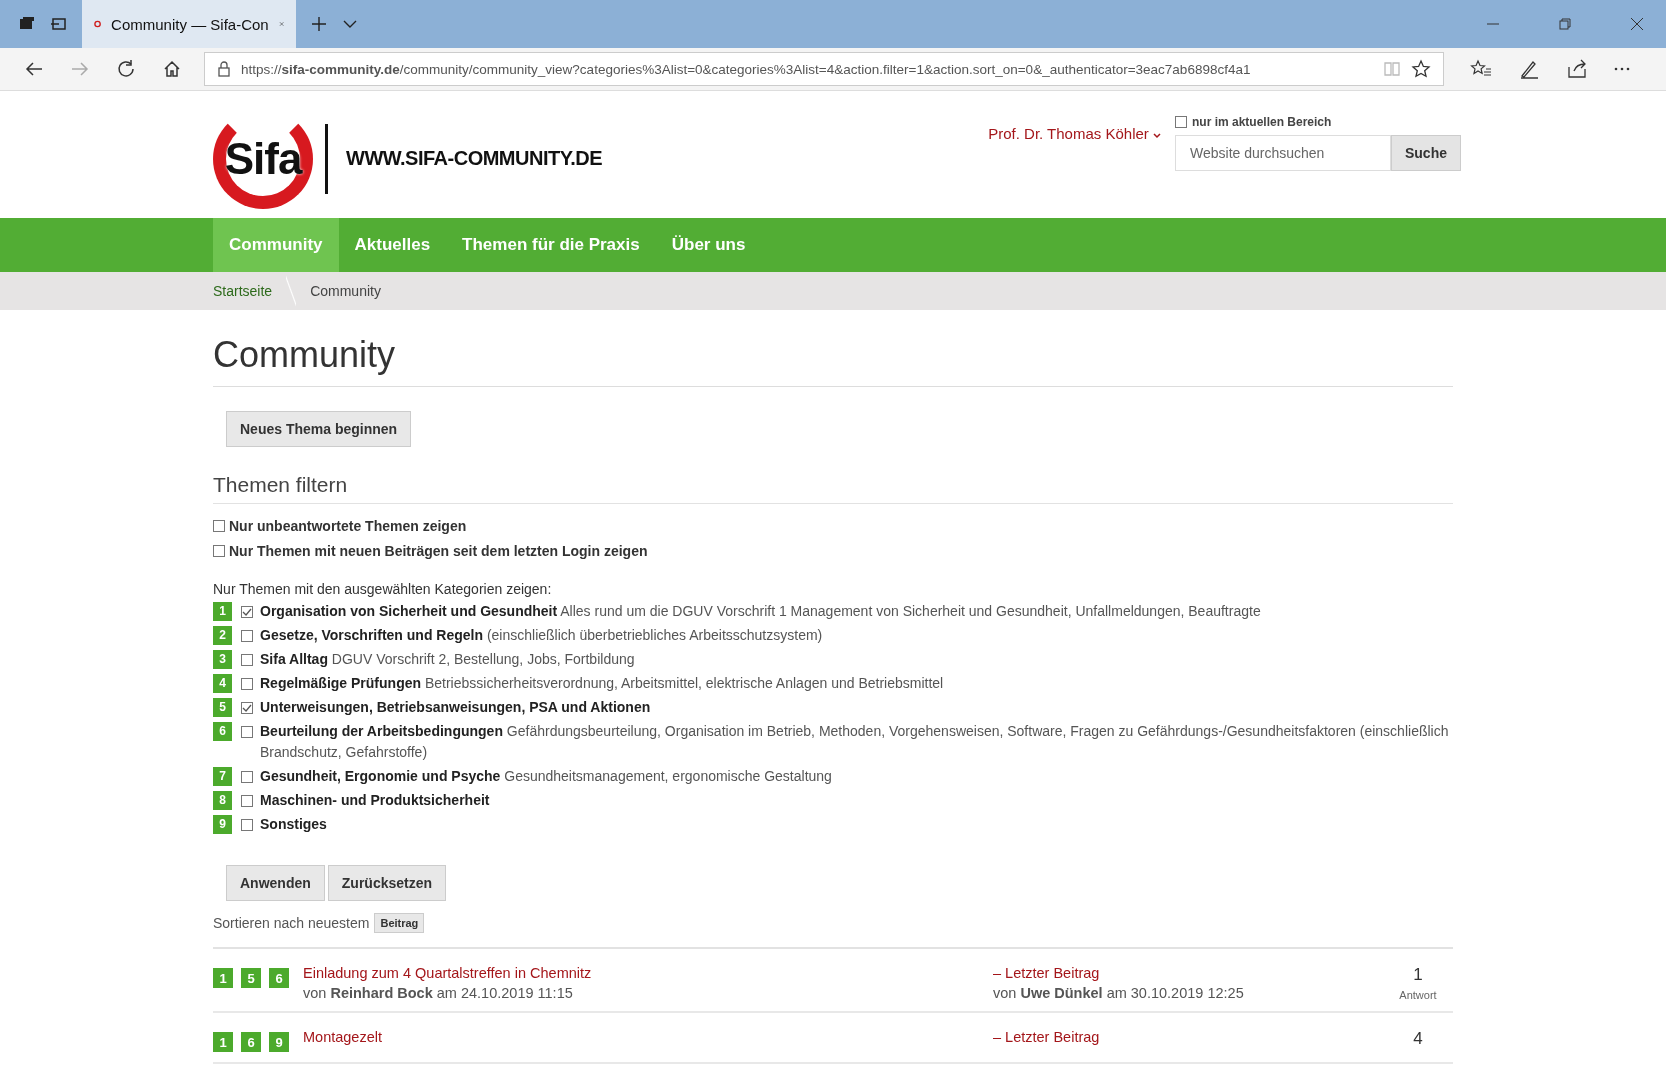 The height and width of the screenshot is (1074, 1666). Describe the element at coordinates (387, 883) in the screenshot. I see `filter-button: Zurücksetzen` at that location.